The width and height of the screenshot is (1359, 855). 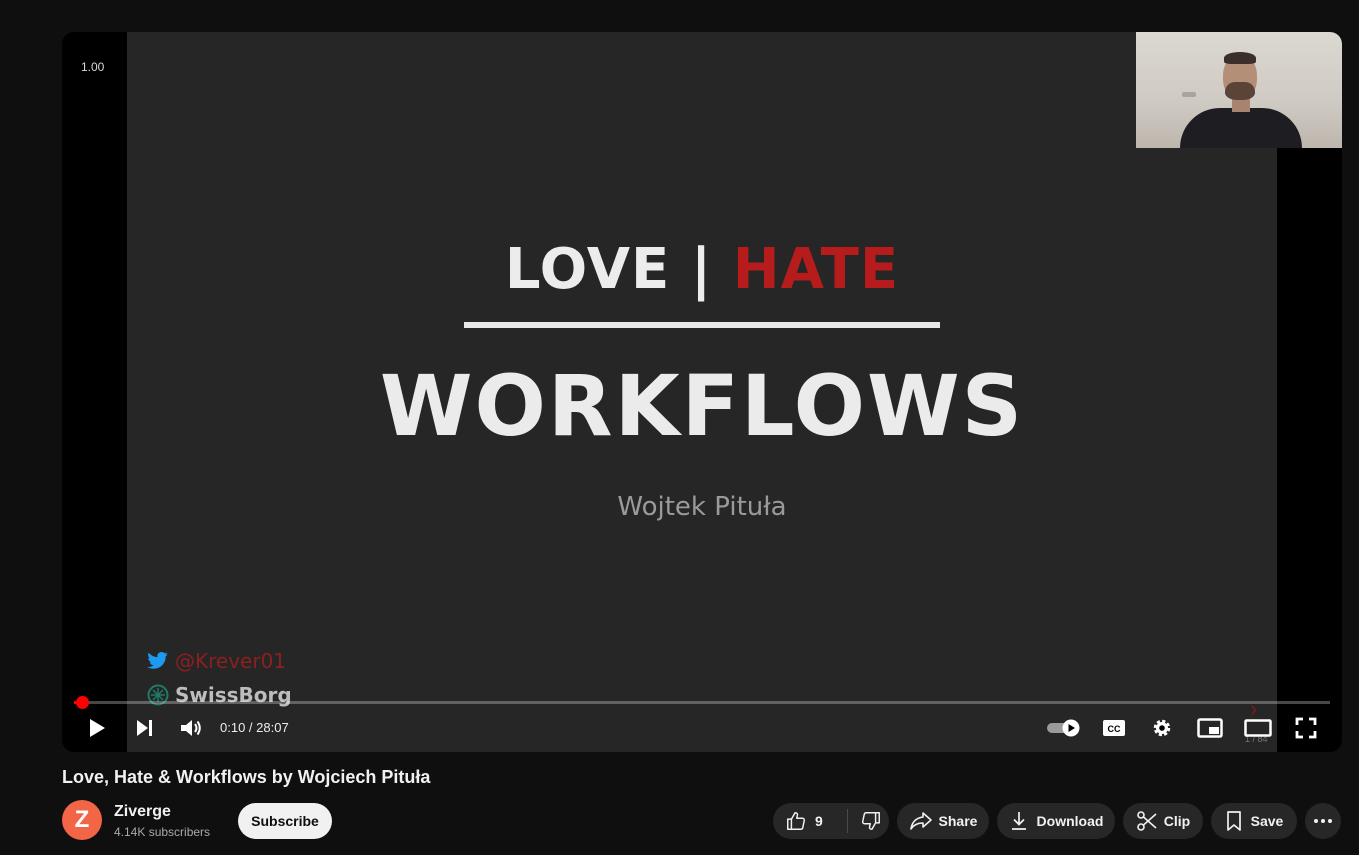 What do you see at coordinates (702, 702) in the screenshot?
I see `progress-bar` at bounding box center [702, 702].